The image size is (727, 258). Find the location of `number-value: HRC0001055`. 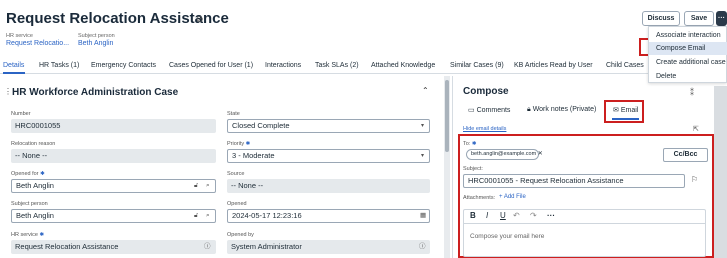

number-value: HRC0001055 is located at coordinates (38, 125).